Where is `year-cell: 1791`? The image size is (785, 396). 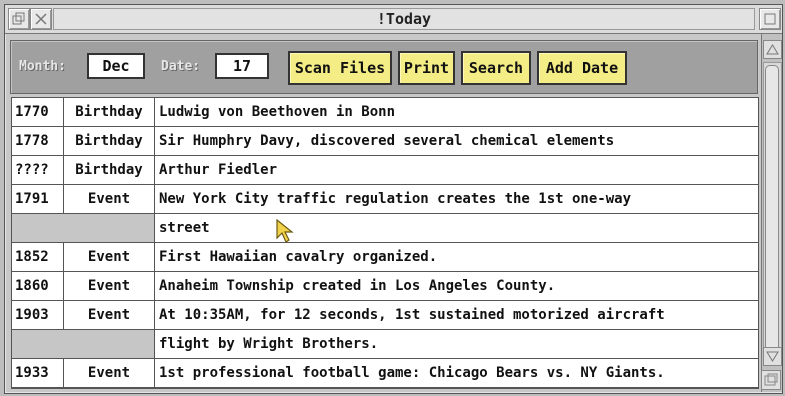 year-cell: 1791 is located at coordinates (38, 199).